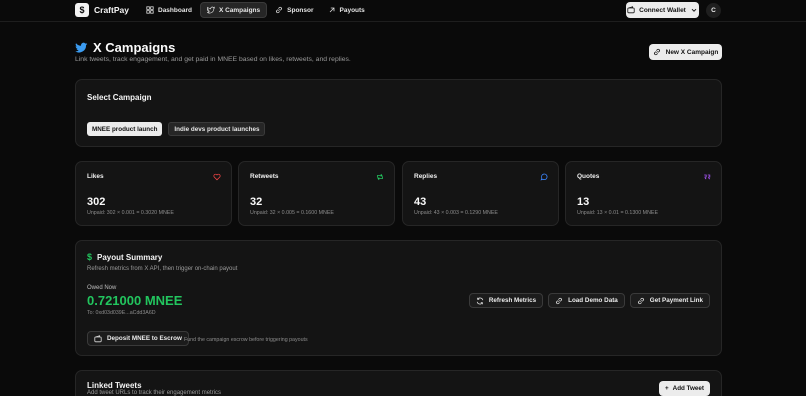 This screenshot has height=396, width=806. I want to click on metric-note: Unpaid: 43 × 0.003 = 0.1290 MNEE, so click(456, 213).